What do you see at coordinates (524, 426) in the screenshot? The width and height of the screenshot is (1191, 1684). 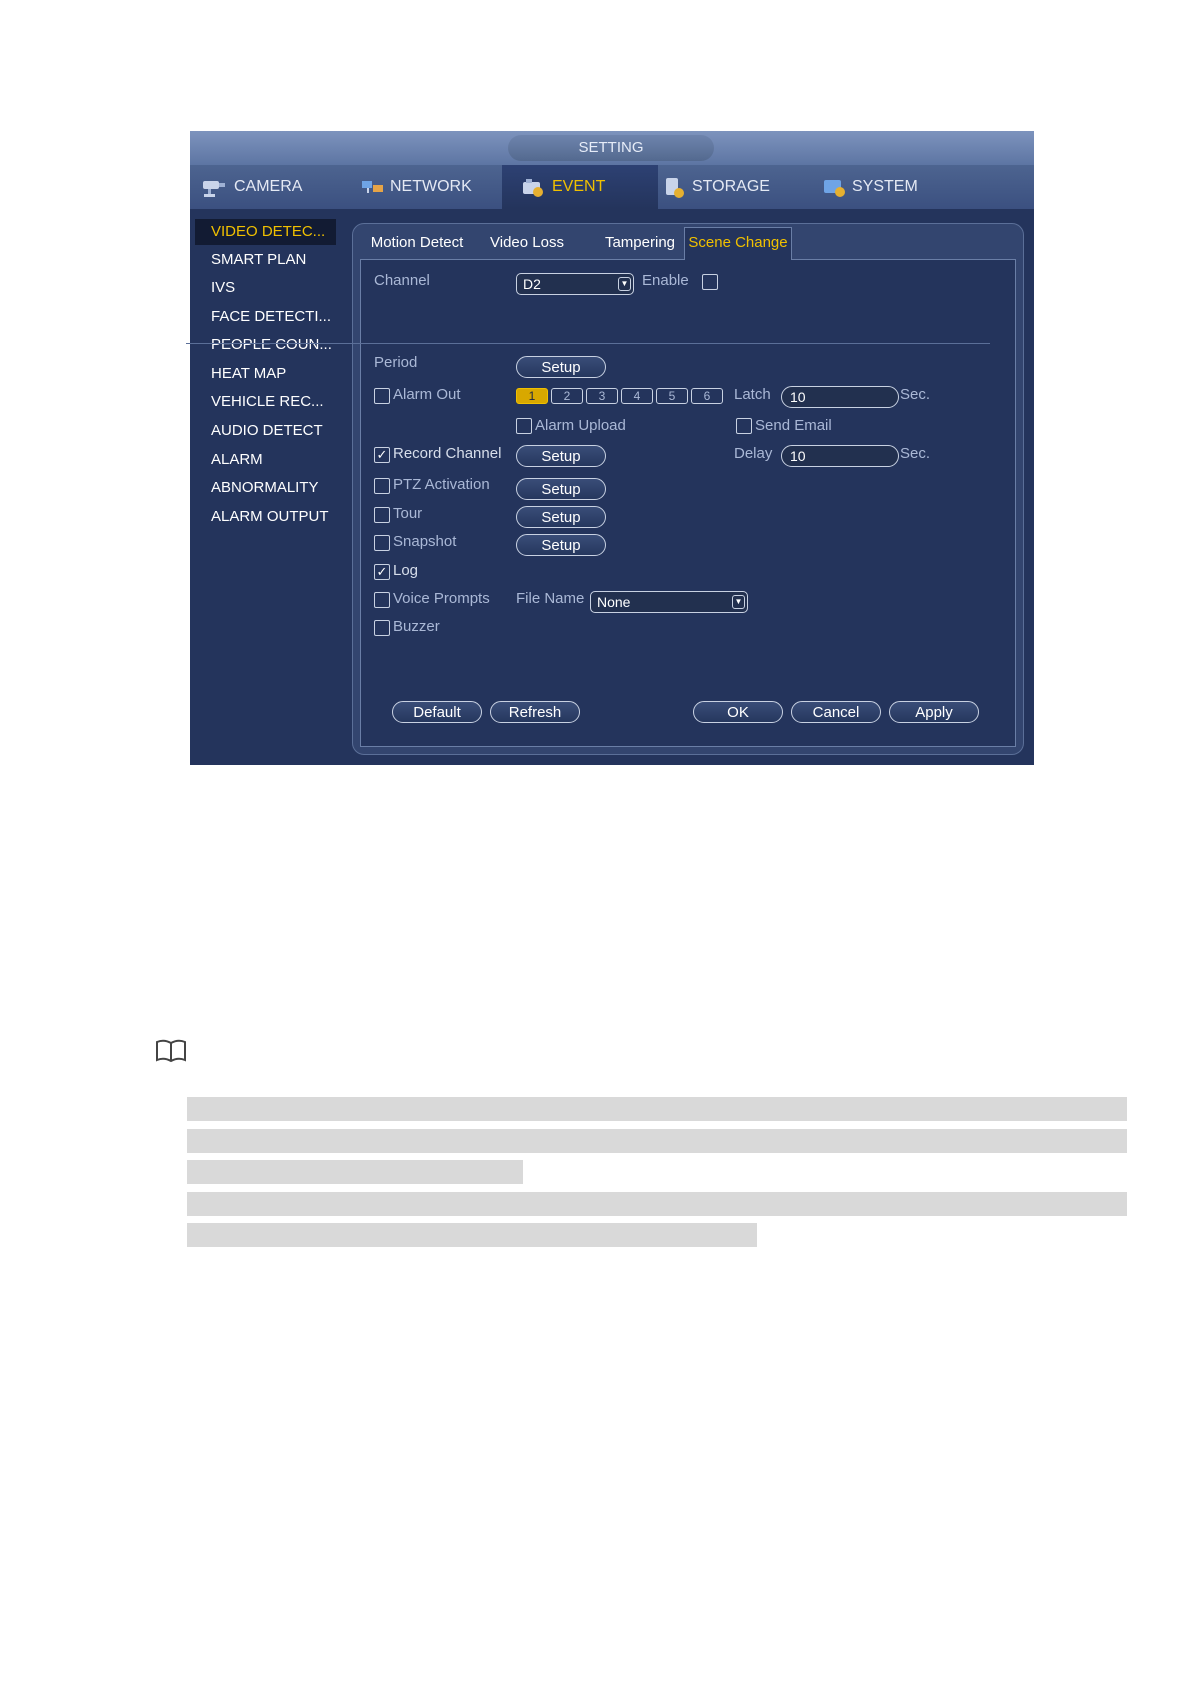 I see `alarm-upload-checkbox` at bounding box center [524, 426].